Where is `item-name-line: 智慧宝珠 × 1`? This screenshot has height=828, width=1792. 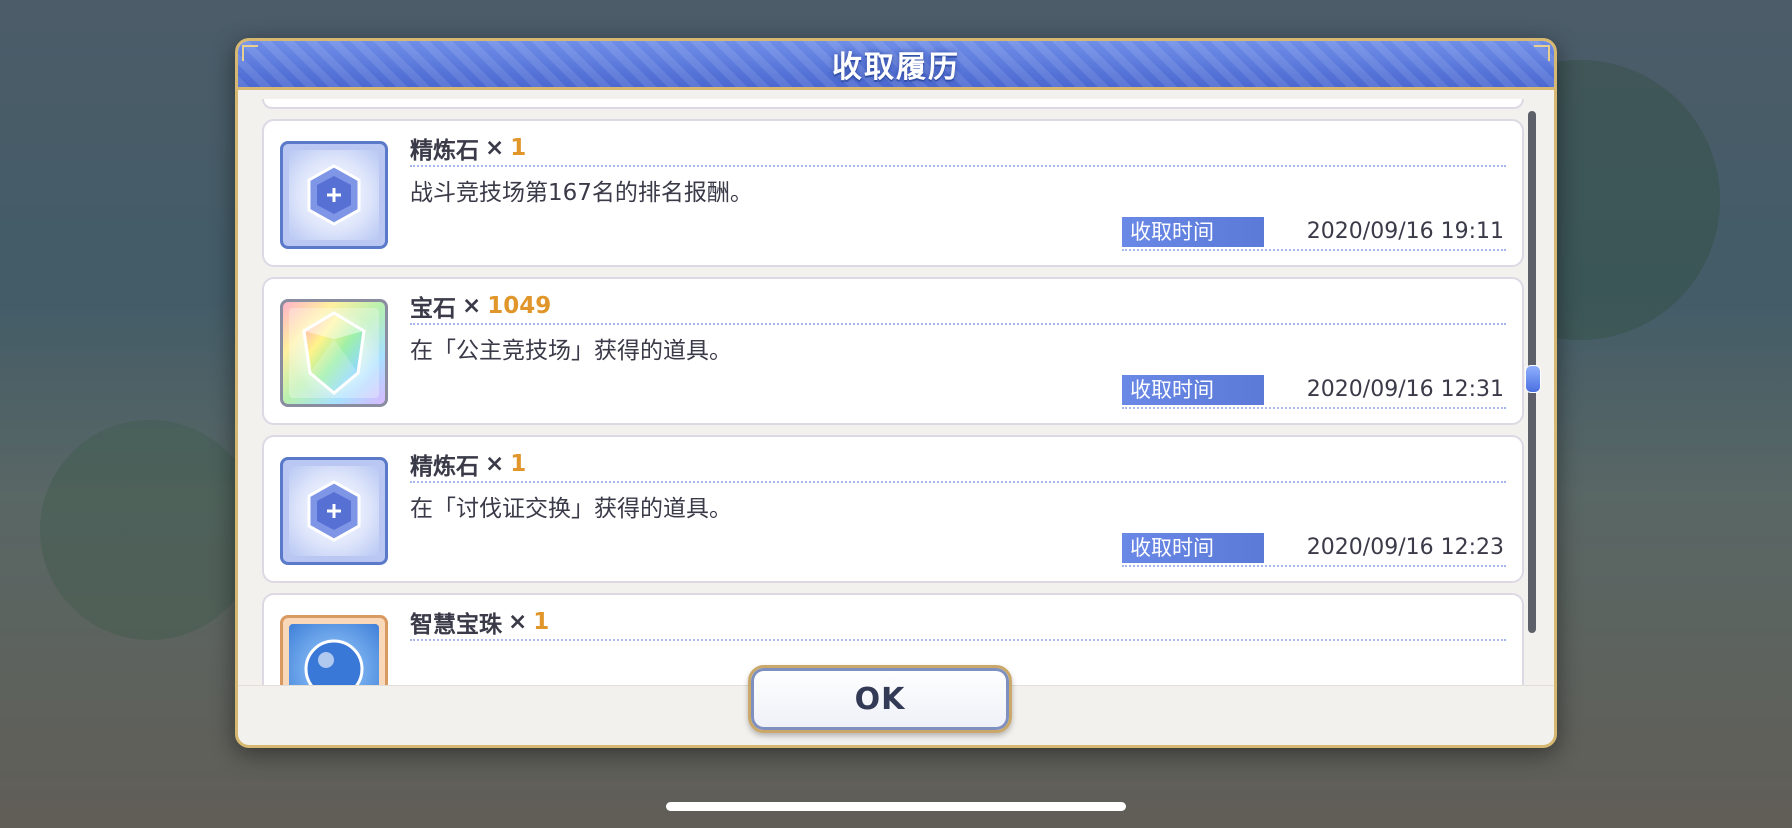 item-name-line: 智慧宝珠 × 1 is located at coordinates (958, 623).